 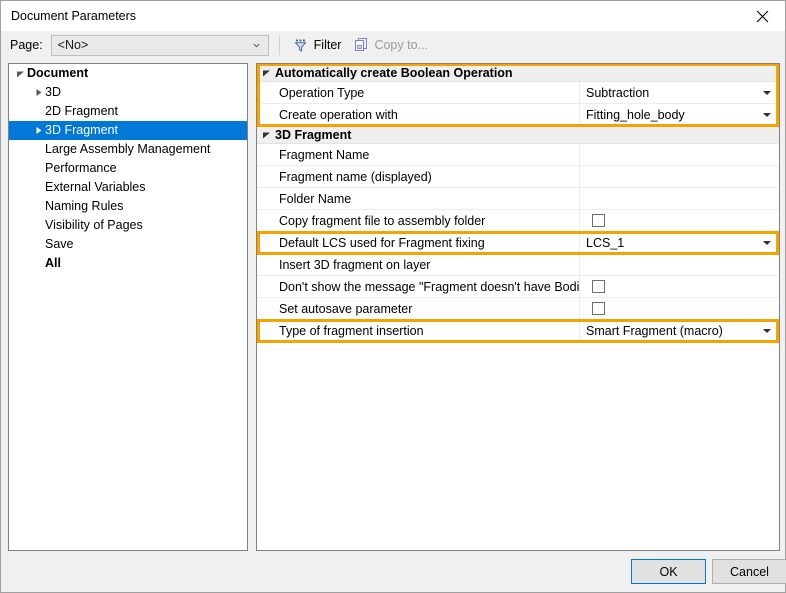 I want to click on ok-button-label: OK, so click(x=668, y=571).